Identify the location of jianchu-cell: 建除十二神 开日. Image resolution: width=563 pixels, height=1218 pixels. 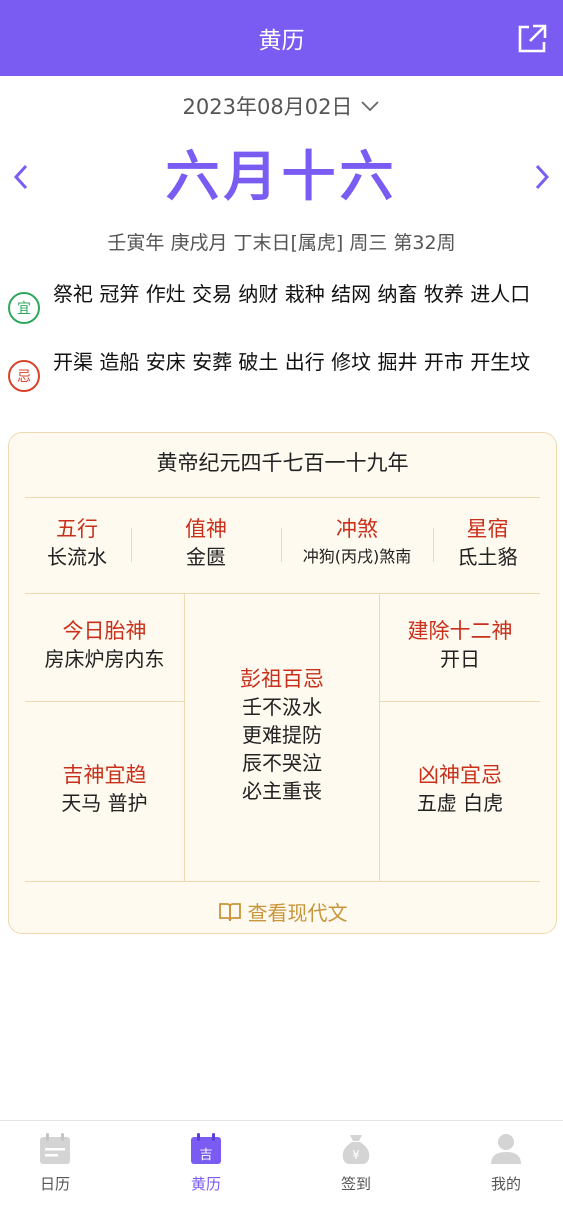
(460, 645).